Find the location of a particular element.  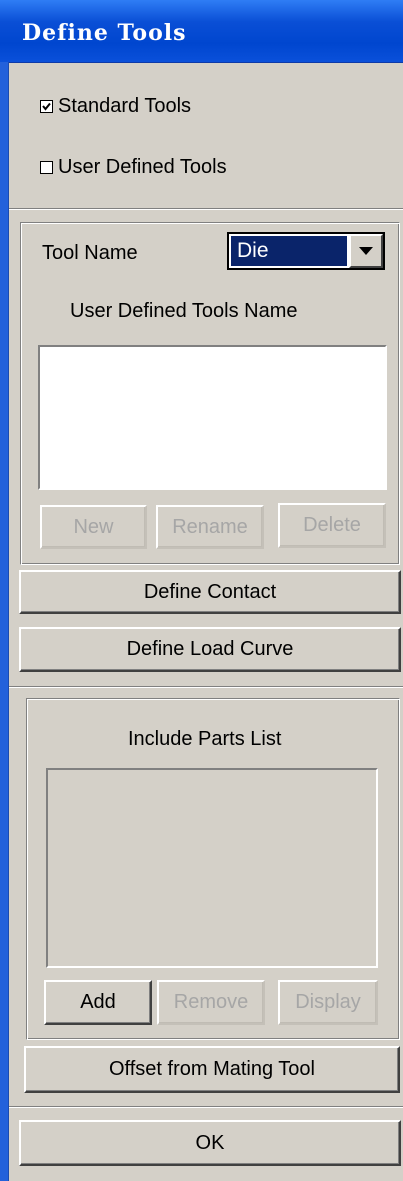

display-button: Display is located at coordinates (328, 1002).